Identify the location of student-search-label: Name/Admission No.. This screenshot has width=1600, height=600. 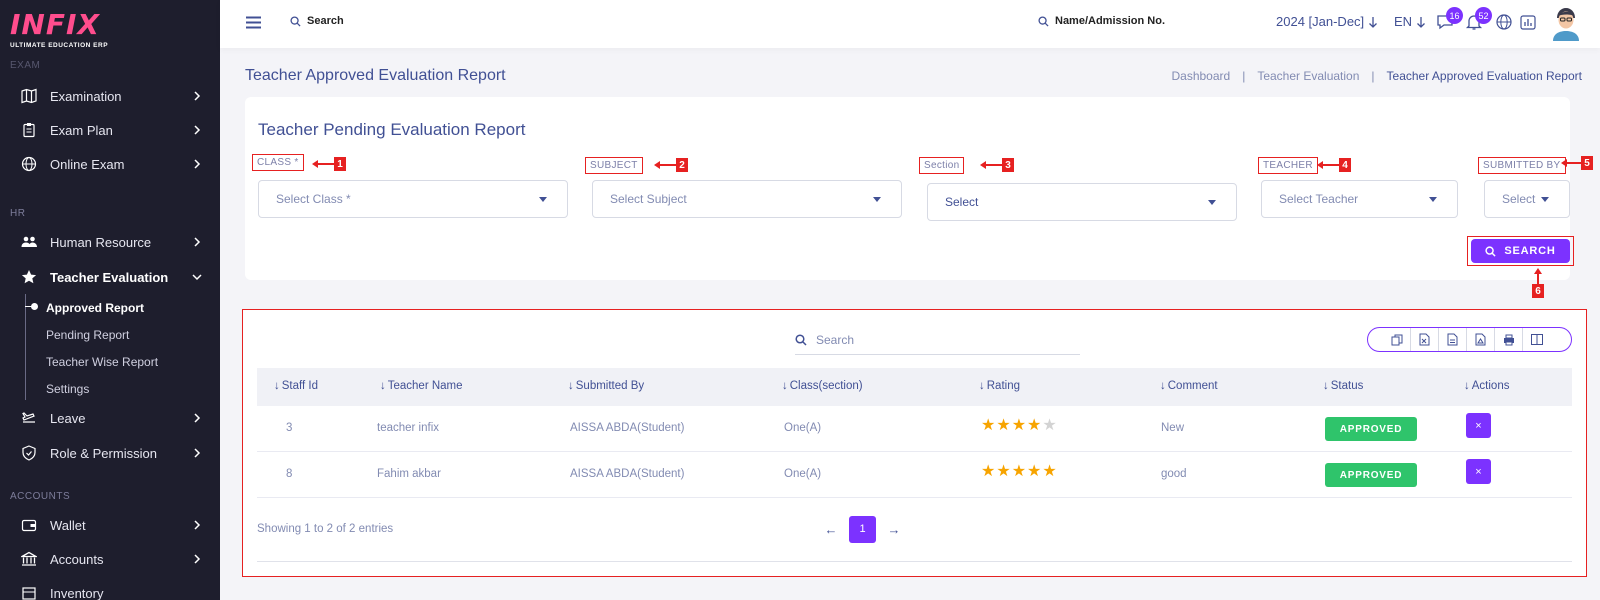
(1110, 21).